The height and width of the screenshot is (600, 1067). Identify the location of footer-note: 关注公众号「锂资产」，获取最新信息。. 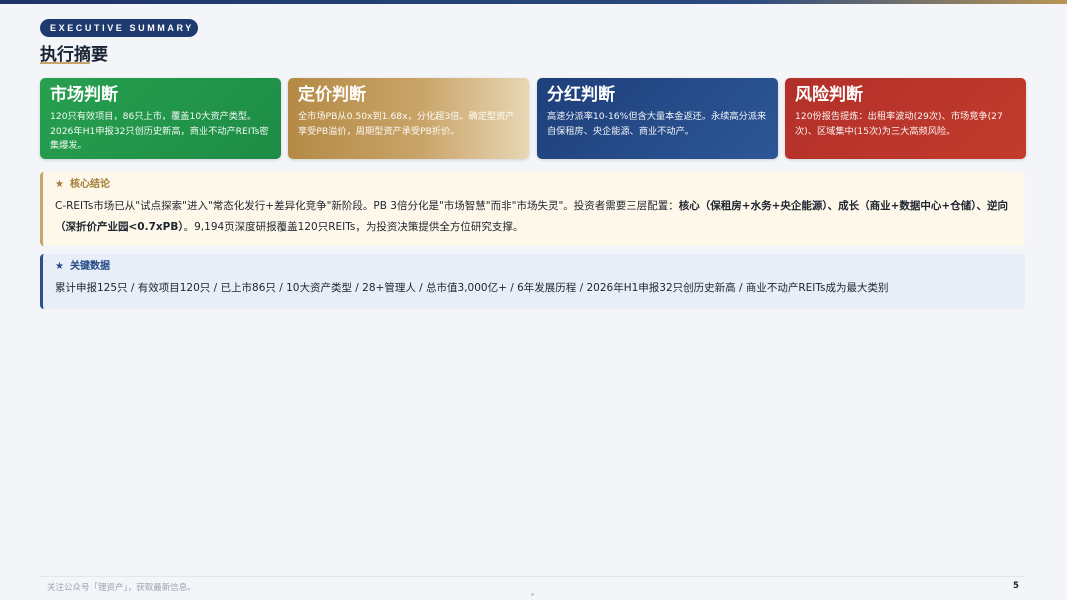
(121, 588).